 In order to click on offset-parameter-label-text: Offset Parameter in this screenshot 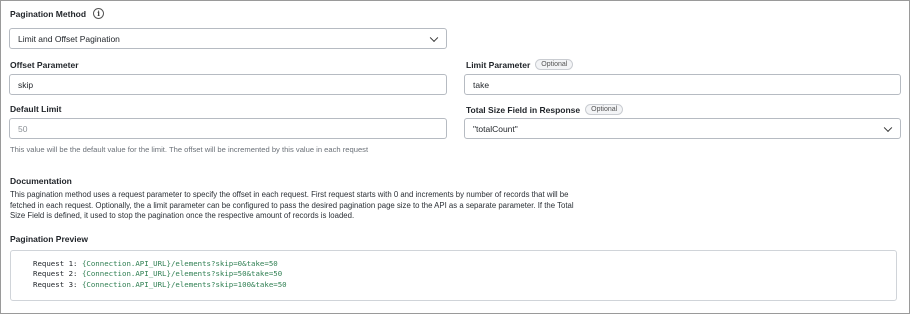, I will do `click(44, 65)`.